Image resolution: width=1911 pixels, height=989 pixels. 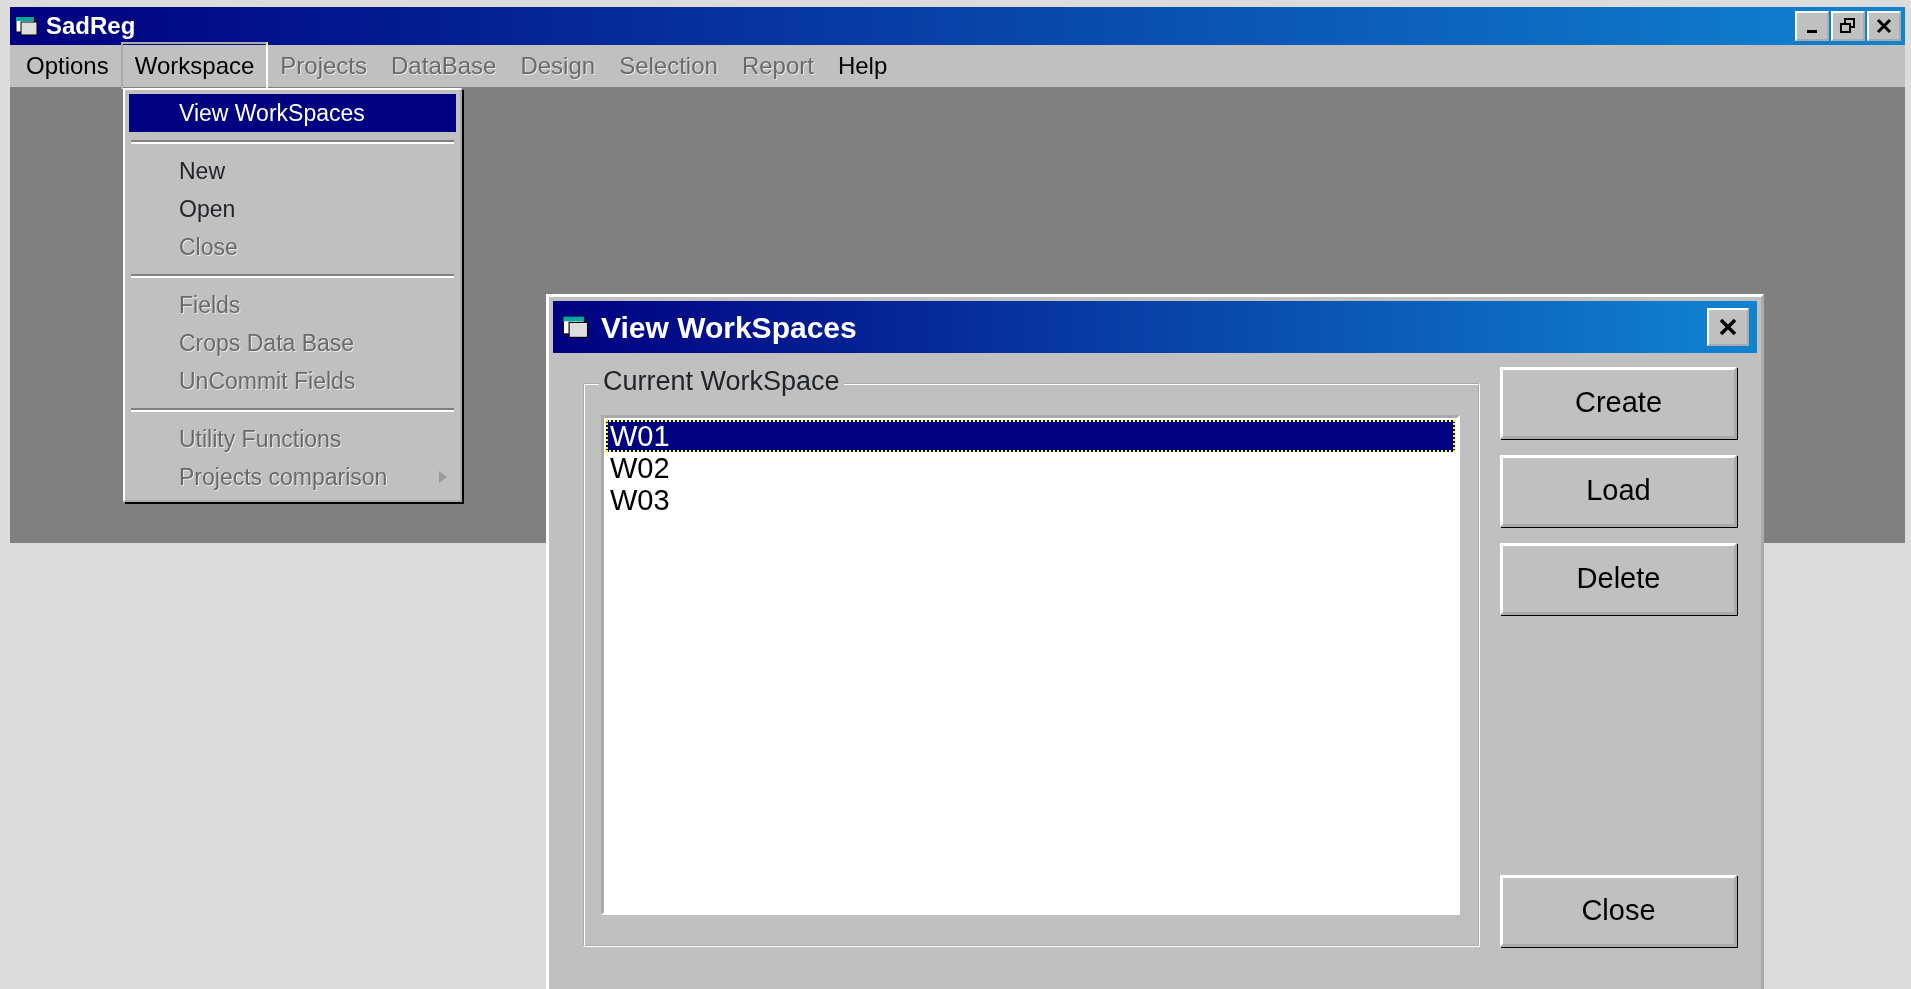 I want to click on restore-button, so click(x=1848, y=26).